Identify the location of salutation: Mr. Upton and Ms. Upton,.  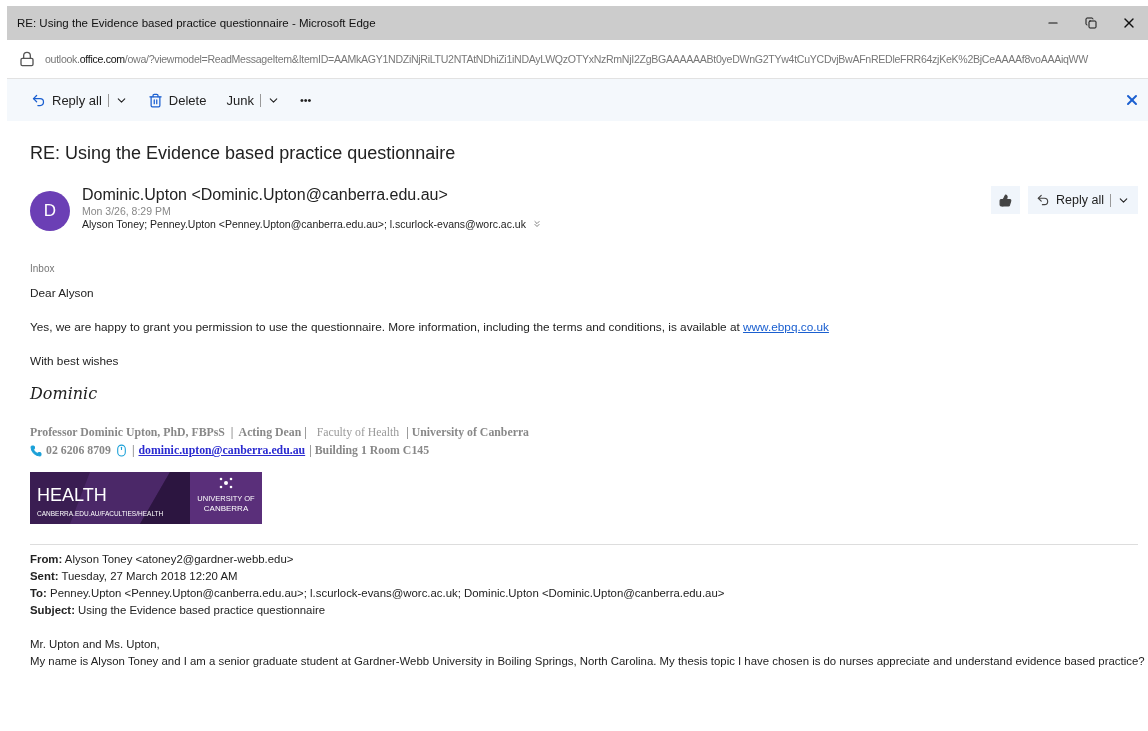
(95, 644).